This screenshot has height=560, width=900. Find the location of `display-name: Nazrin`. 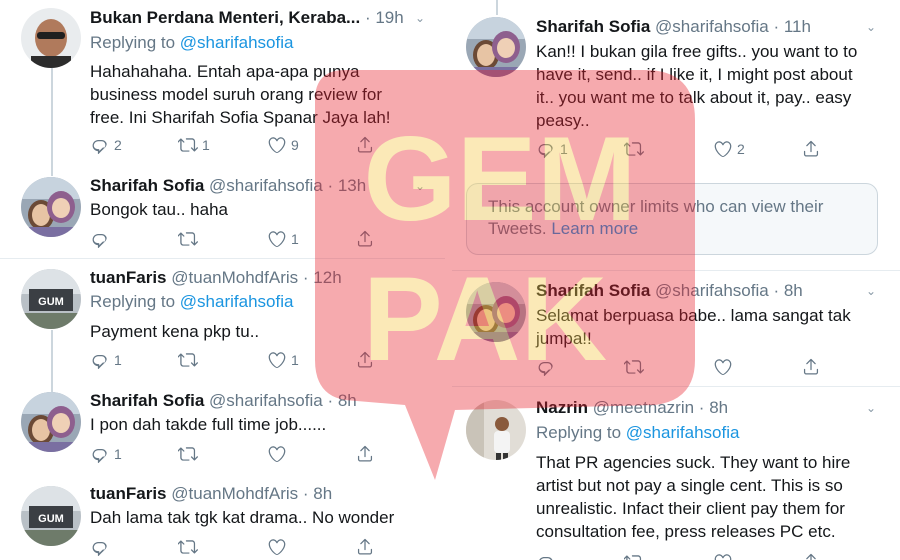

display-name: Nazrin is located at coordinates (562, 407).